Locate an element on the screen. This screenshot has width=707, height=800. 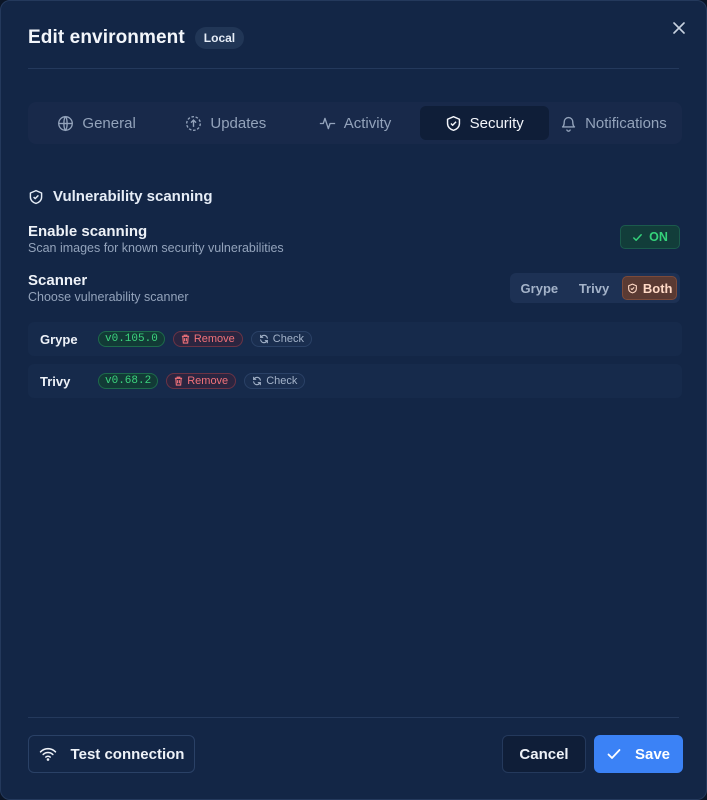
close-icon is located at coordinates (679, 28).